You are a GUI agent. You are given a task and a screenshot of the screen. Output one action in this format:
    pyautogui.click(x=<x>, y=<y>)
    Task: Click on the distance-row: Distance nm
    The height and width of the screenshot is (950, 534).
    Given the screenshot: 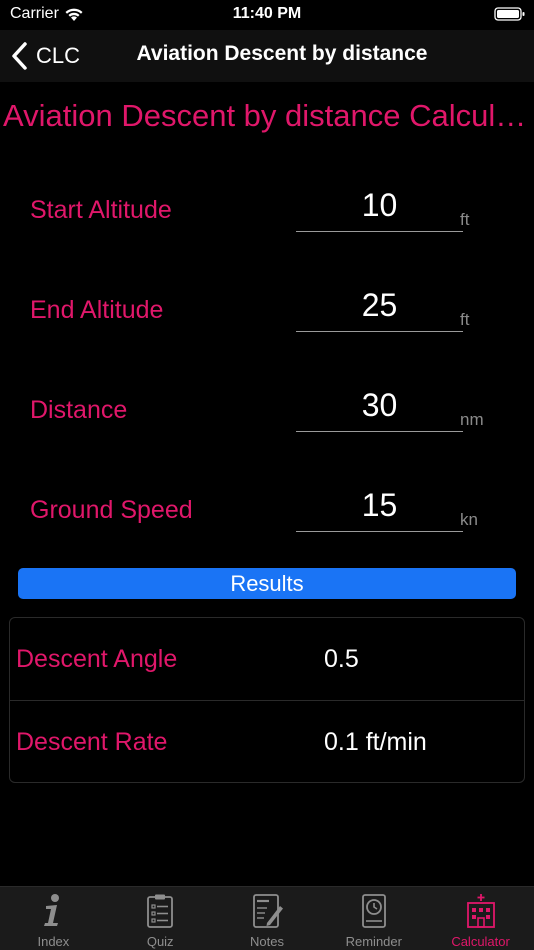 What is the action you would take?
    pyautogui.click(x=267, y=420)
    